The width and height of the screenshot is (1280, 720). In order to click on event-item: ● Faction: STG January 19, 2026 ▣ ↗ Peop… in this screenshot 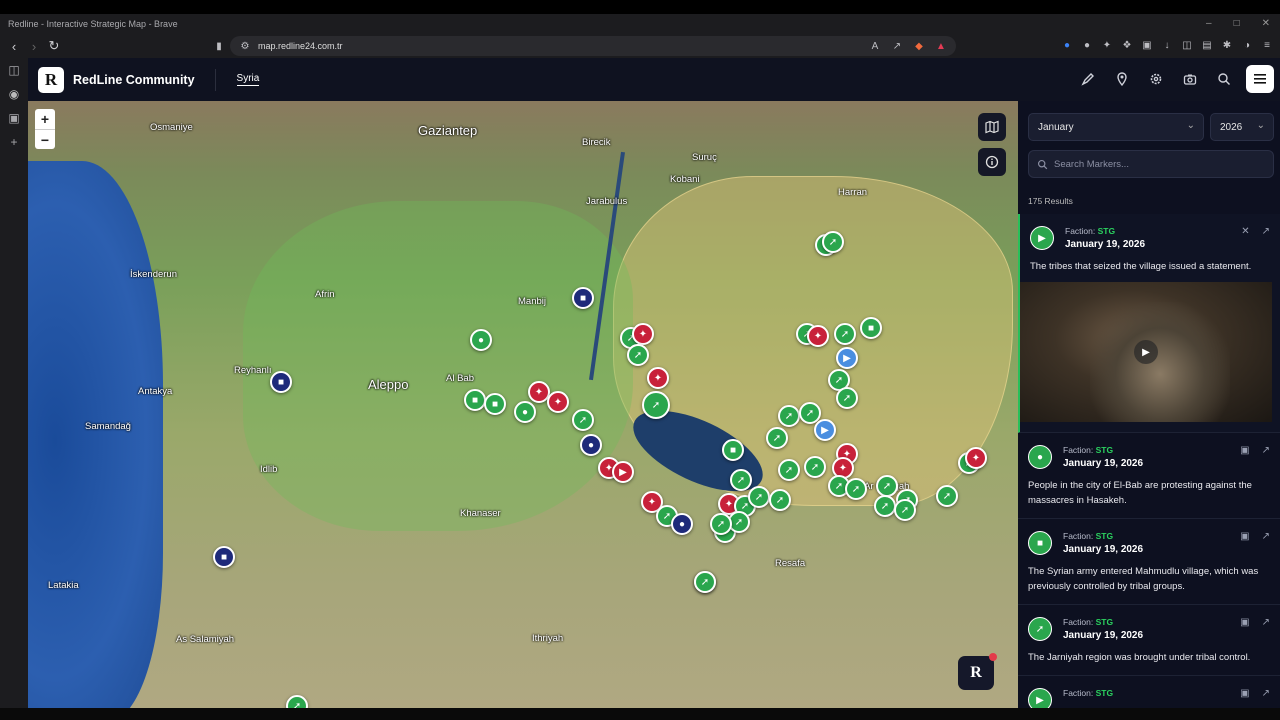, I will do `click(1149, 476)`.